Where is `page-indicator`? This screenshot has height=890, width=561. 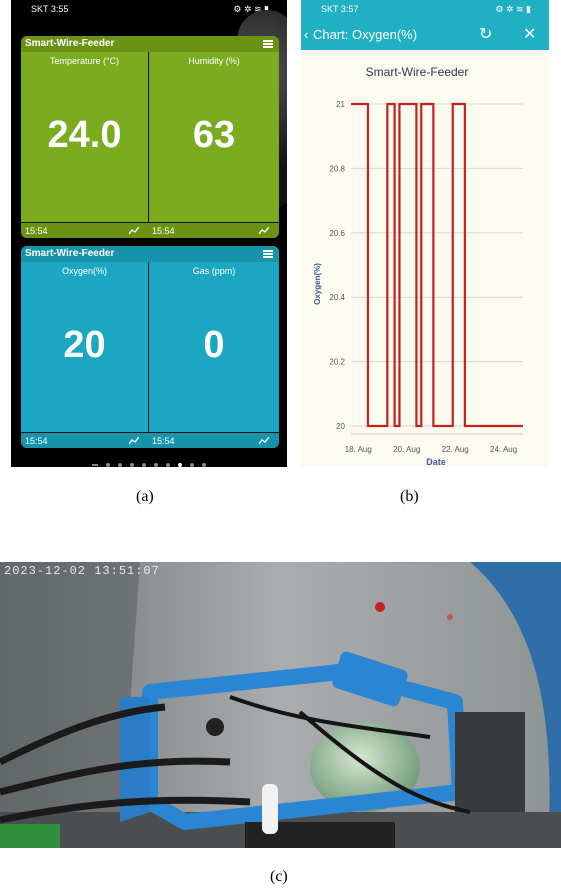
page-indicator is located at coordinates (149, 461).